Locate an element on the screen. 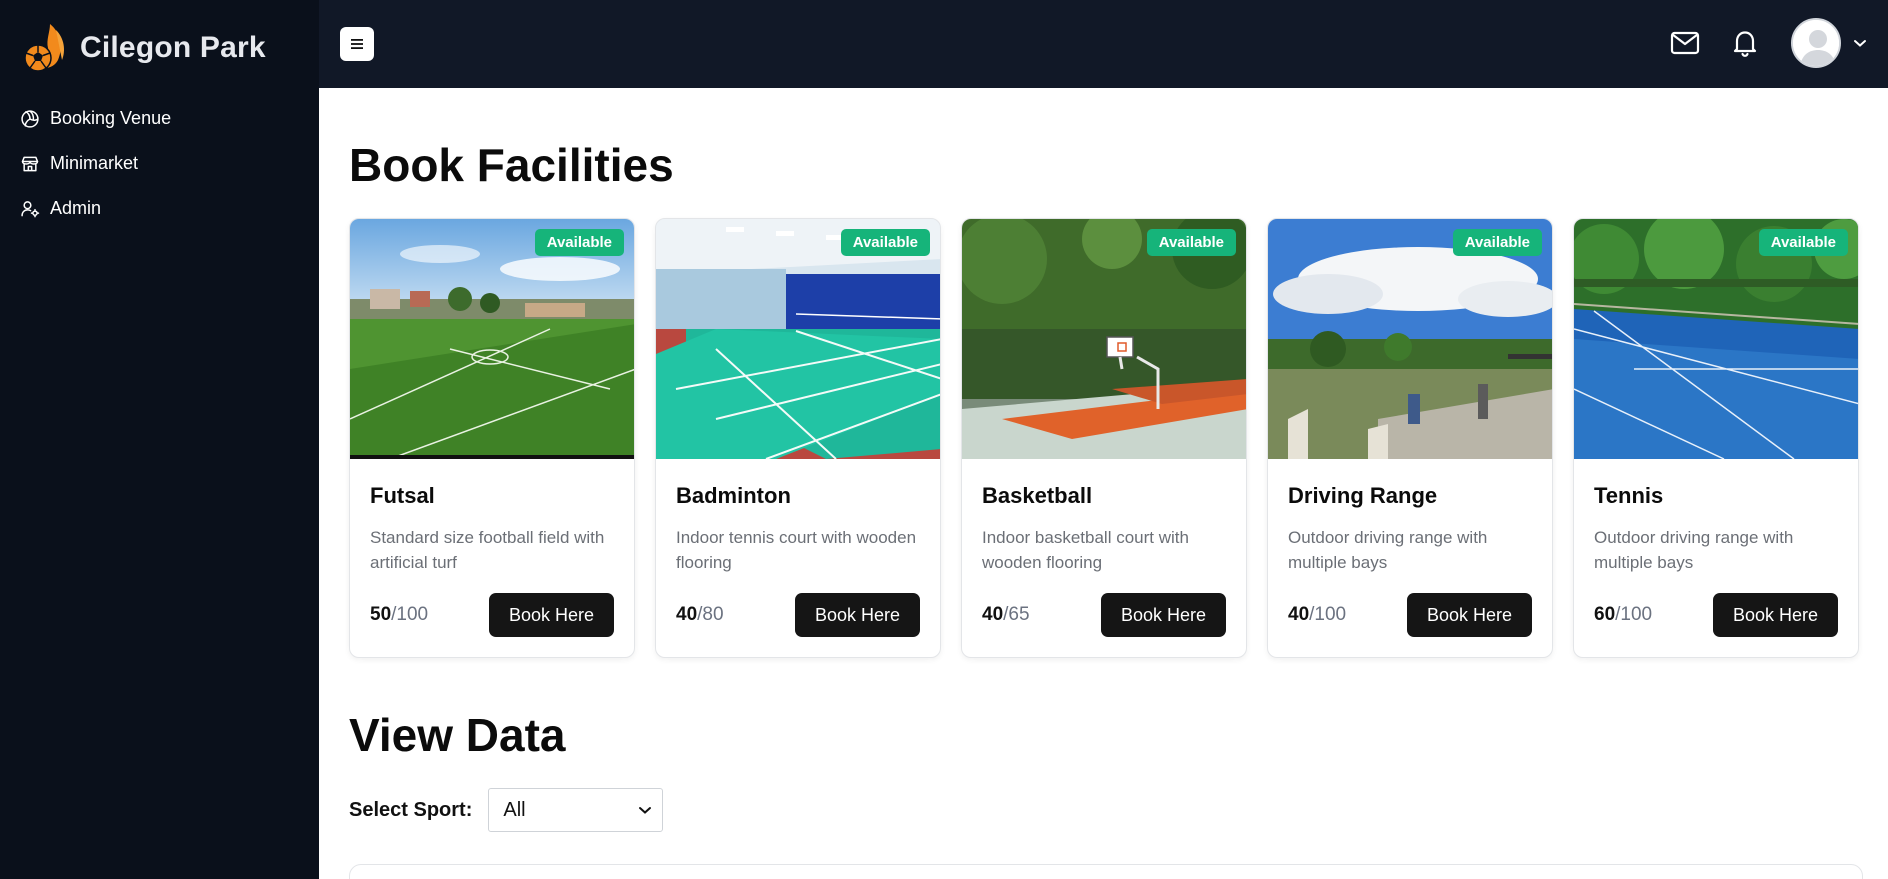  facility-image-futsal: Available is located at coordinates (492, 339).